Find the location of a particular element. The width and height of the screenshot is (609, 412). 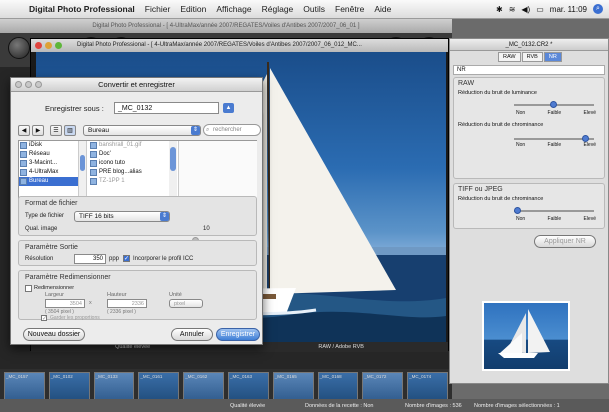

resolution-label: Résolution is located at coordinates (39, 259).